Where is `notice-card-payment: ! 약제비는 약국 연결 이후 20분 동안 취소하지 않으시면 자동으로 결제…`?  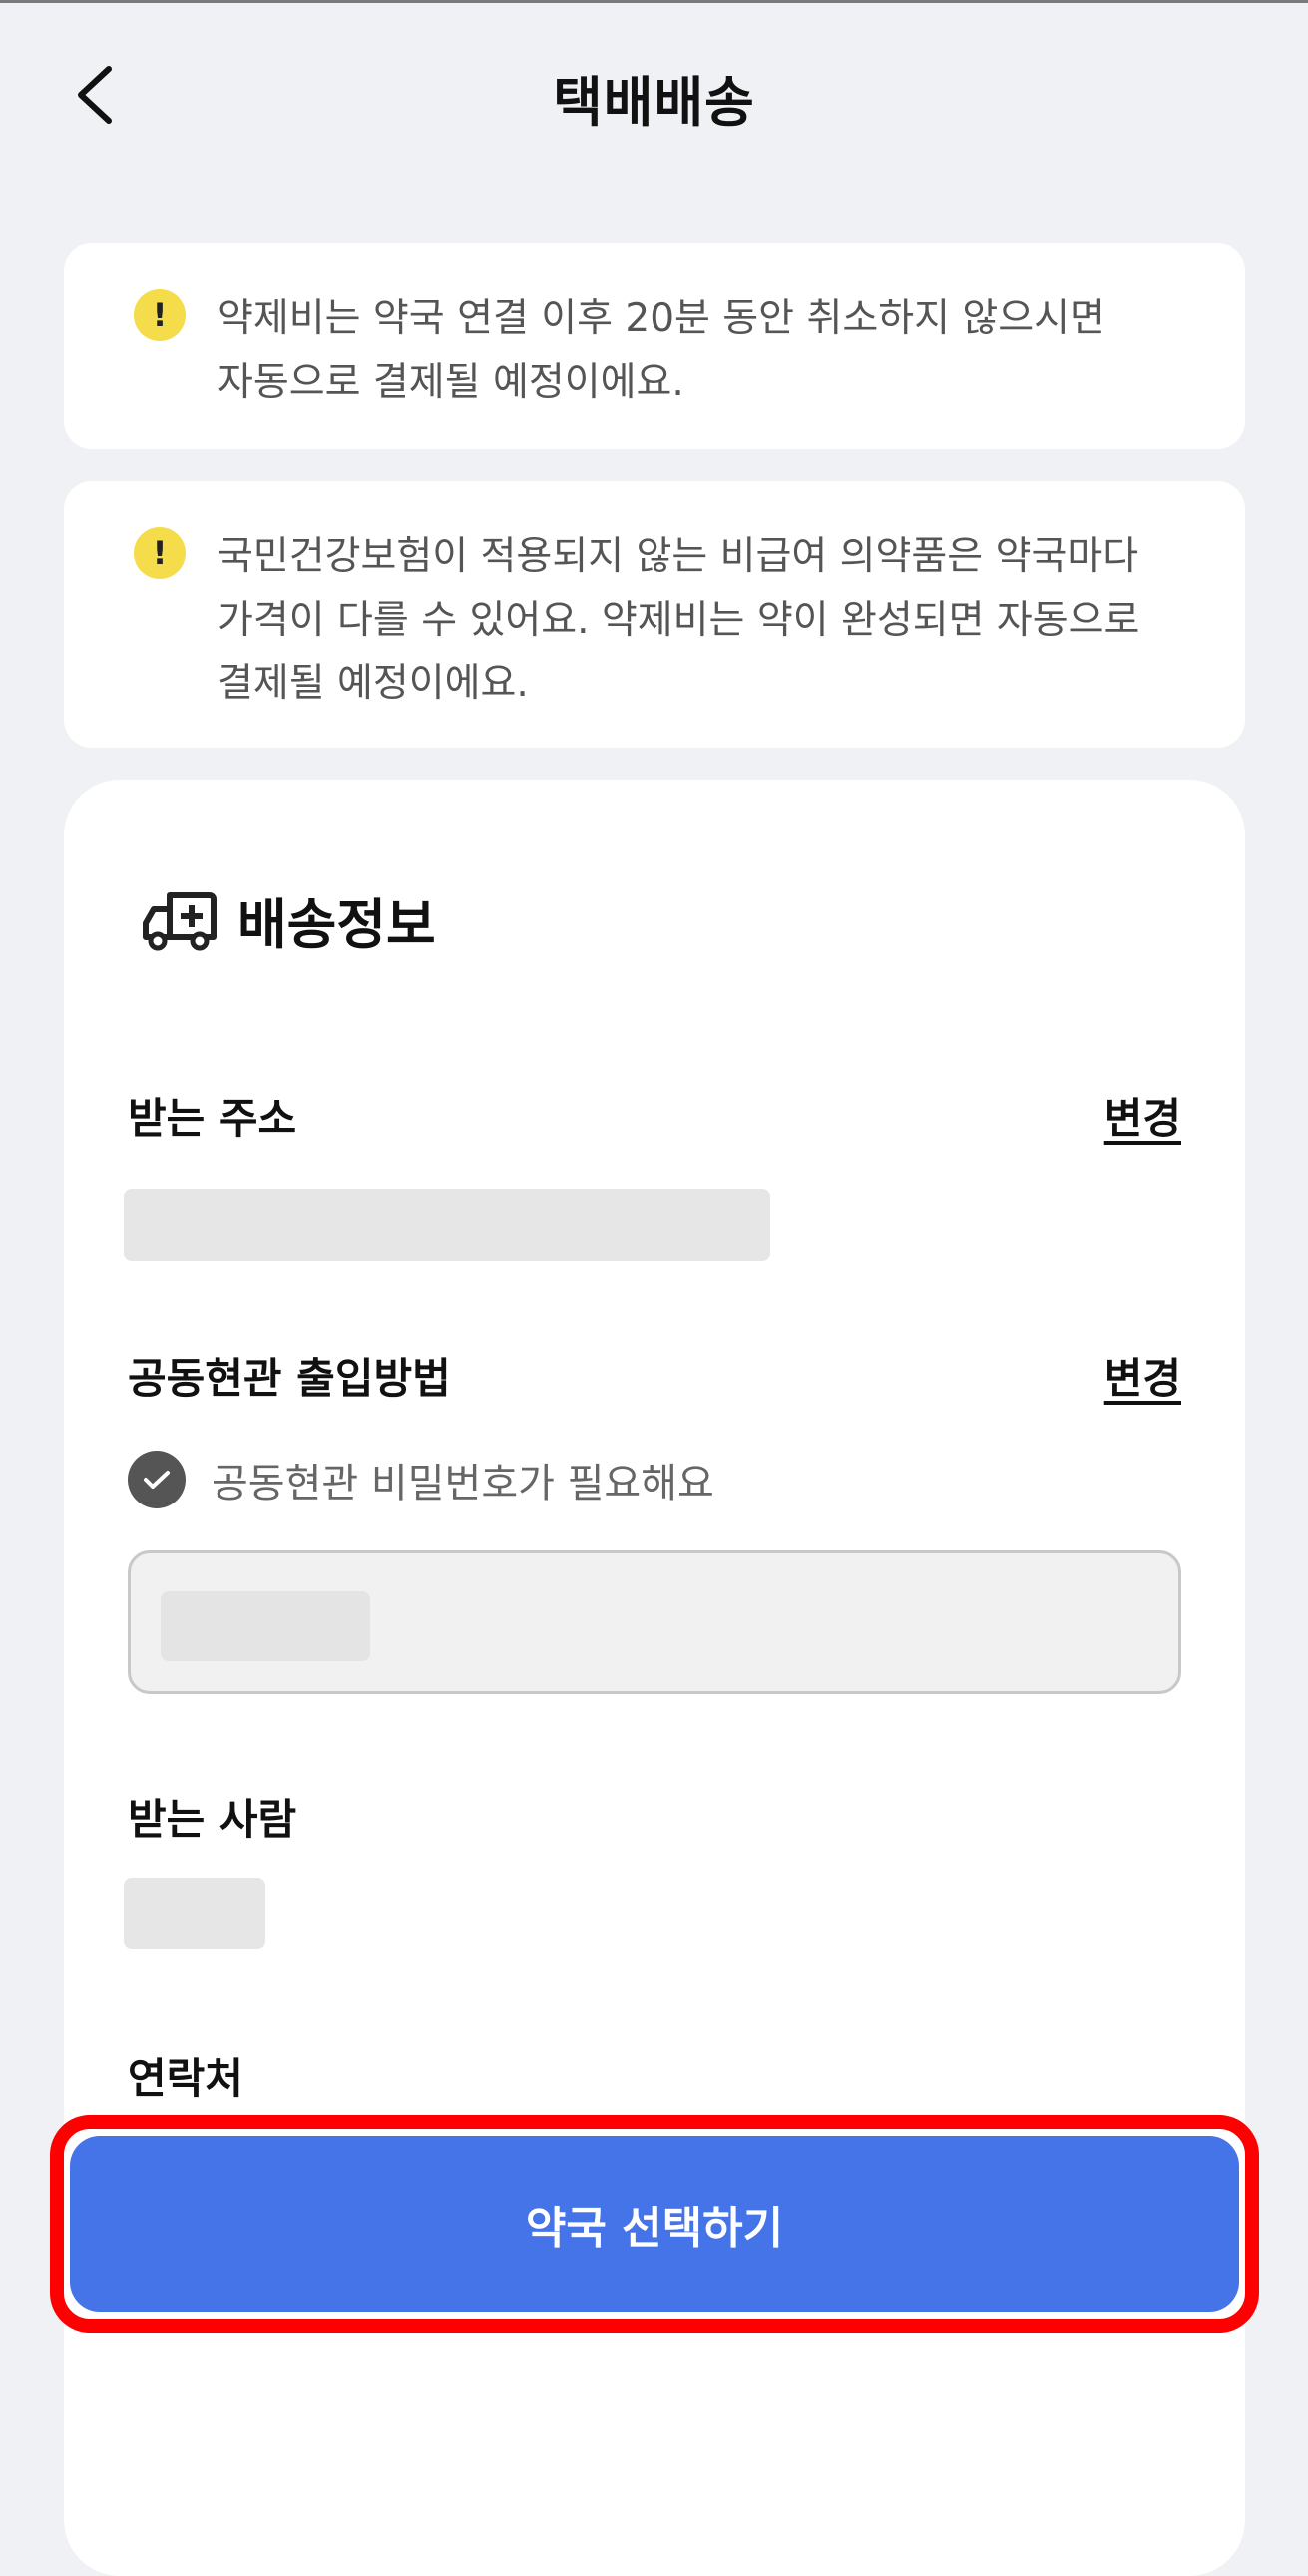
notice-card-payment: ! 약제비는 약국 연결 이후 20분 동안 취소하지 않으시면 자동으로 결제… is located at coordinates (654, 346).